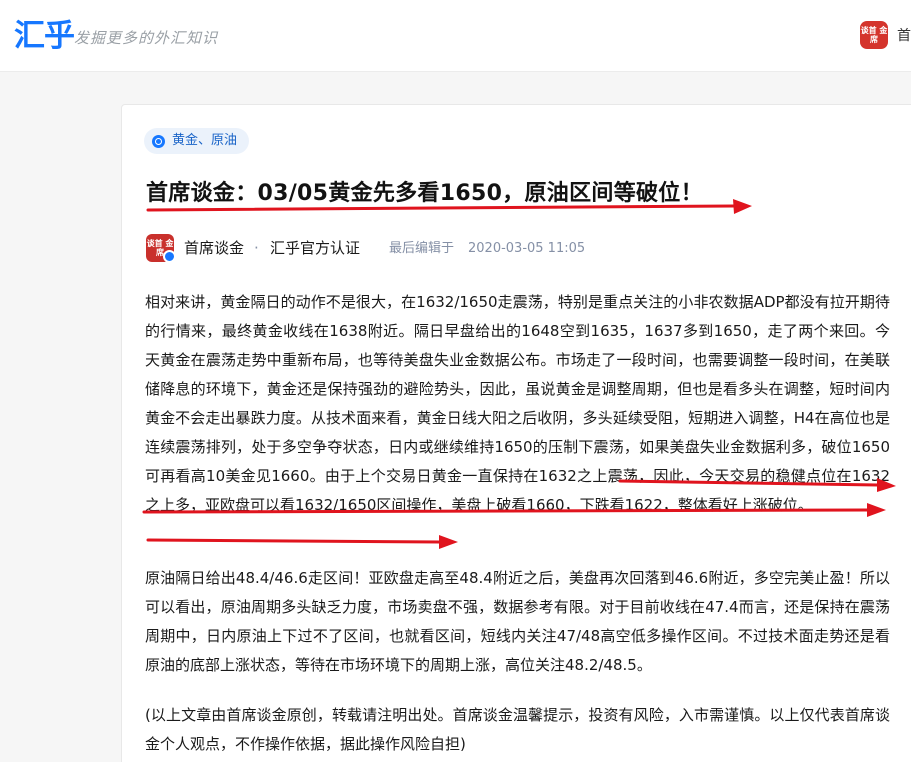 This screenshot has height=762, width=911. I want to click on edit-label: 最后编辑于, so click(422, 248).